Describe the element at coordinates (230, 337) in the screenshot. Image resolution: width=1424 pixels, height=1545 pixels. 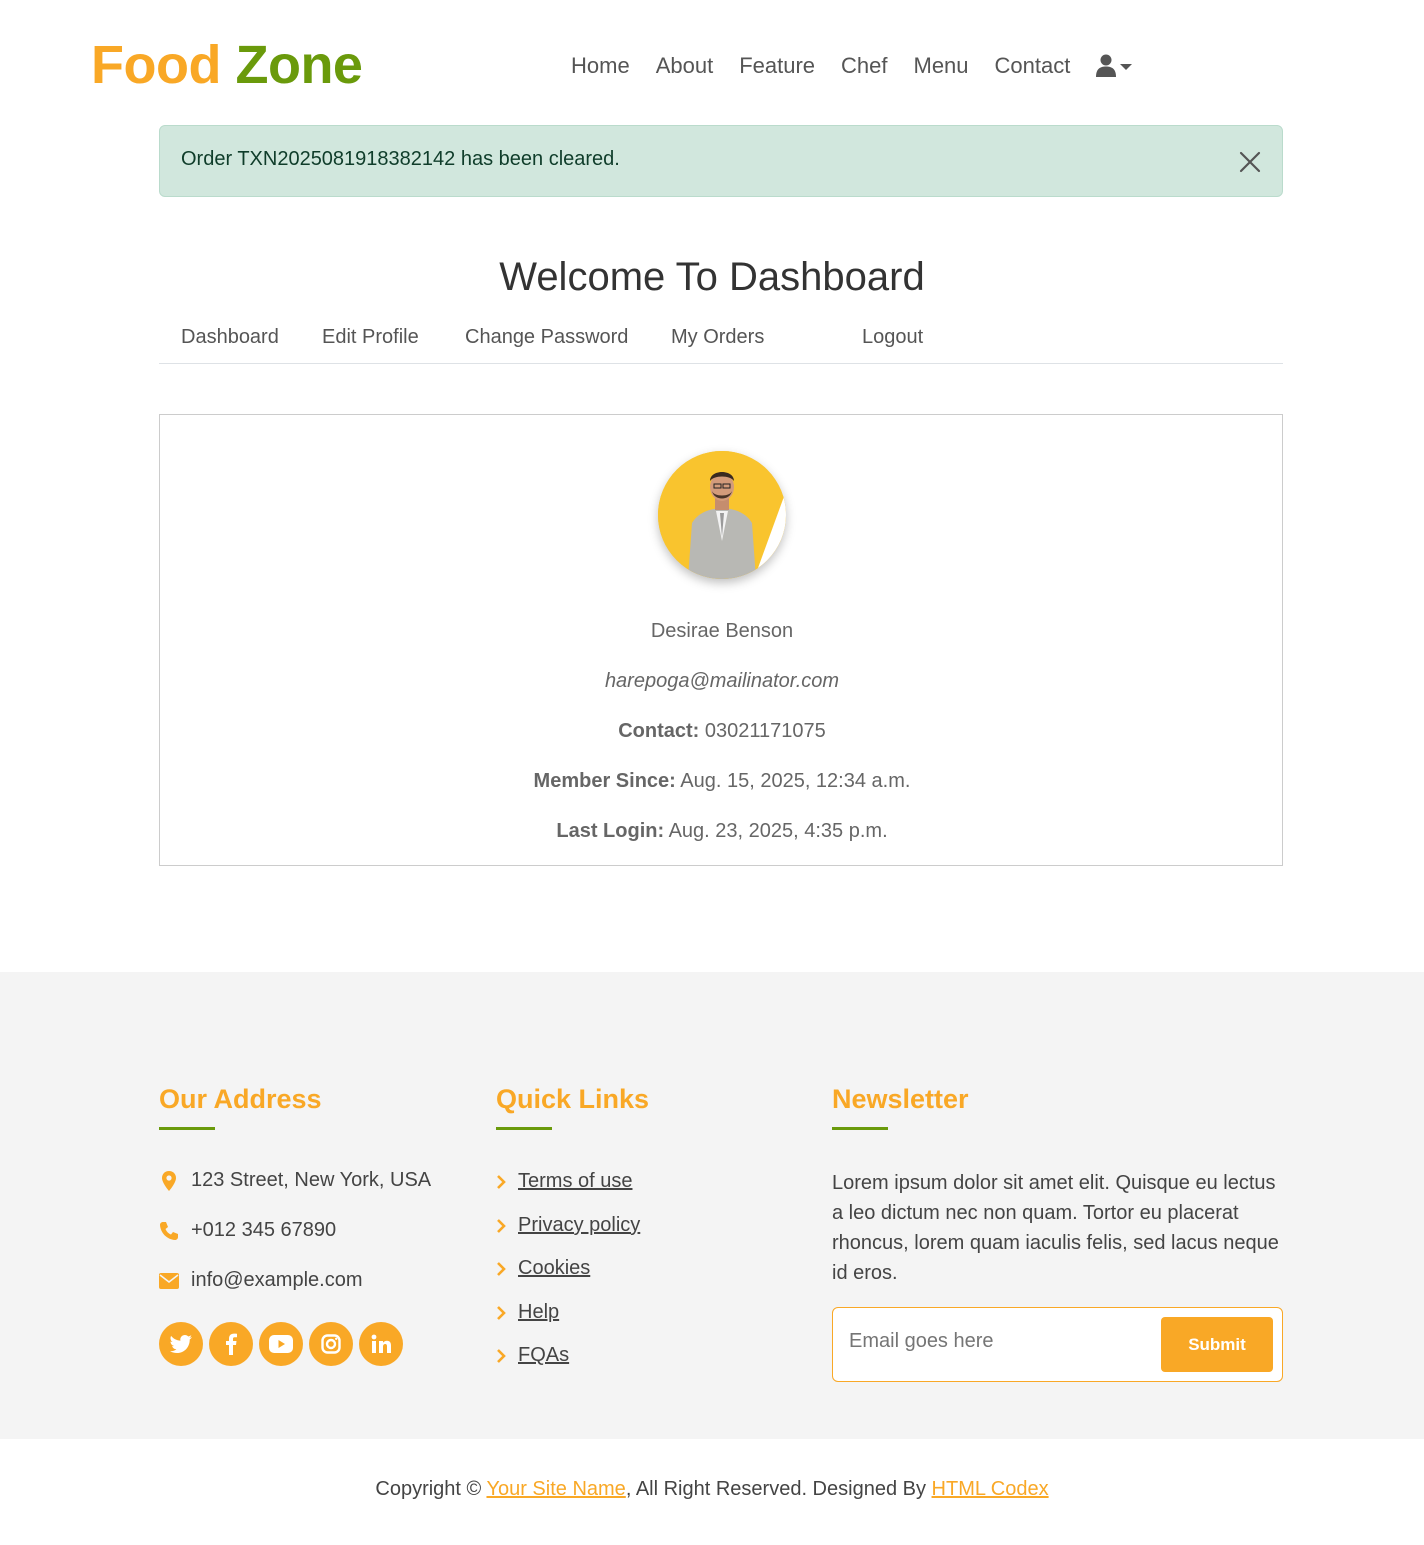
I see `tab-dashboard: Dashboard` at that location.